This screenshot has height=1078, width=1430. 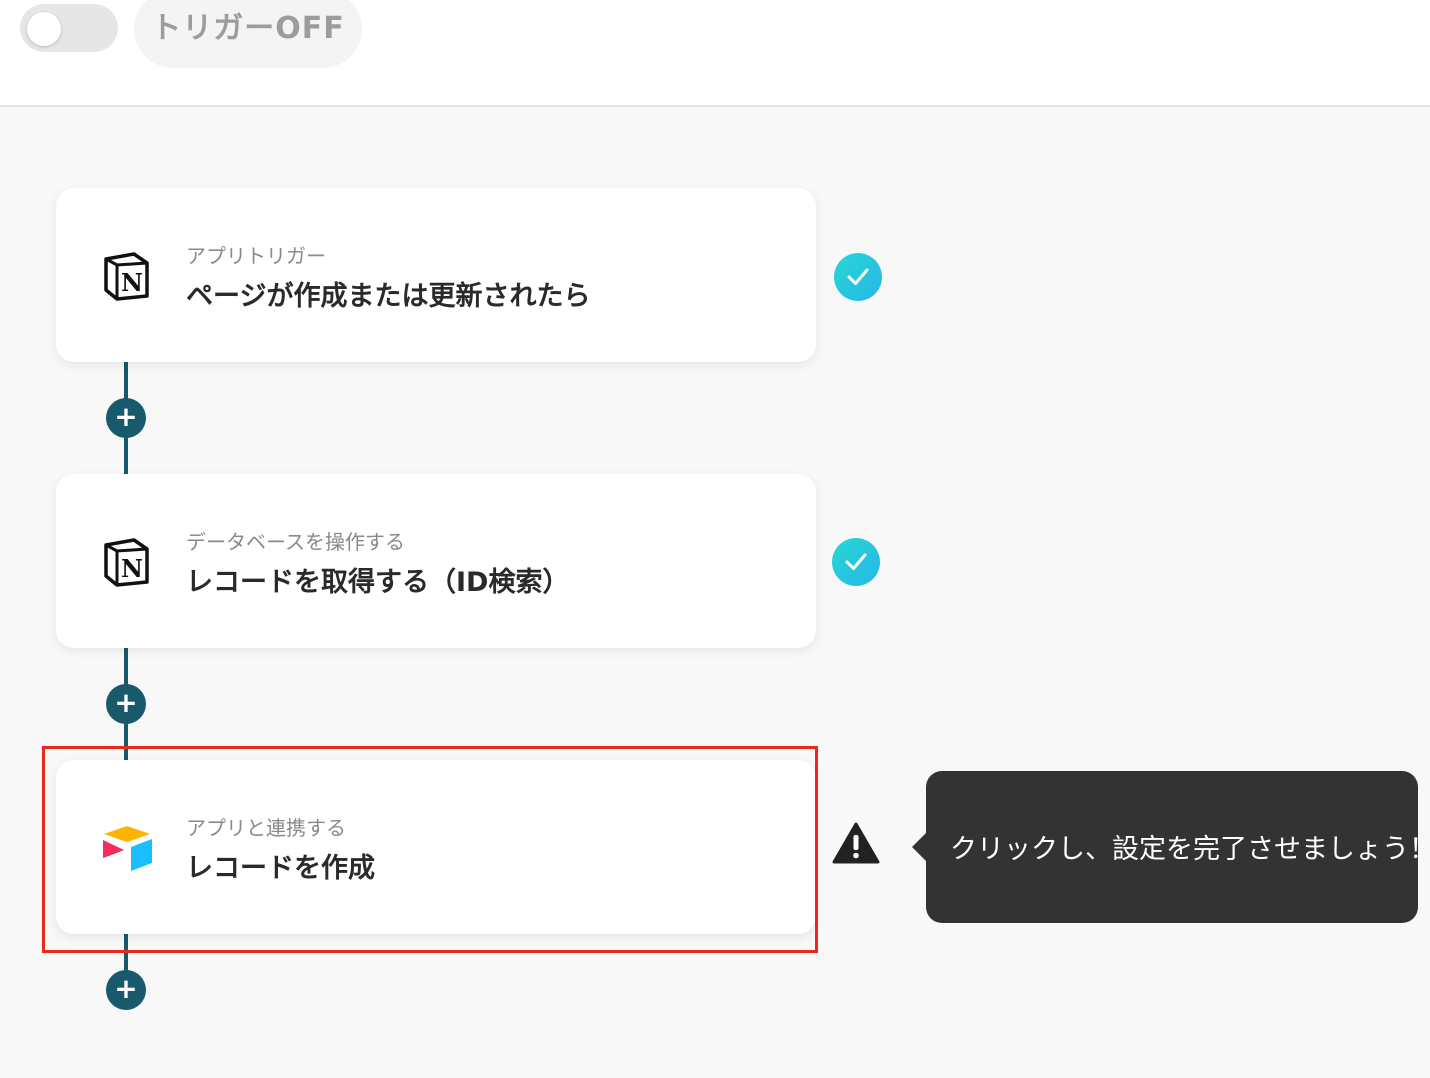 What do you see at coordinates (69, 28) in the screenshot?
I see `trigger-toggle` at bounding box center [69, 28].